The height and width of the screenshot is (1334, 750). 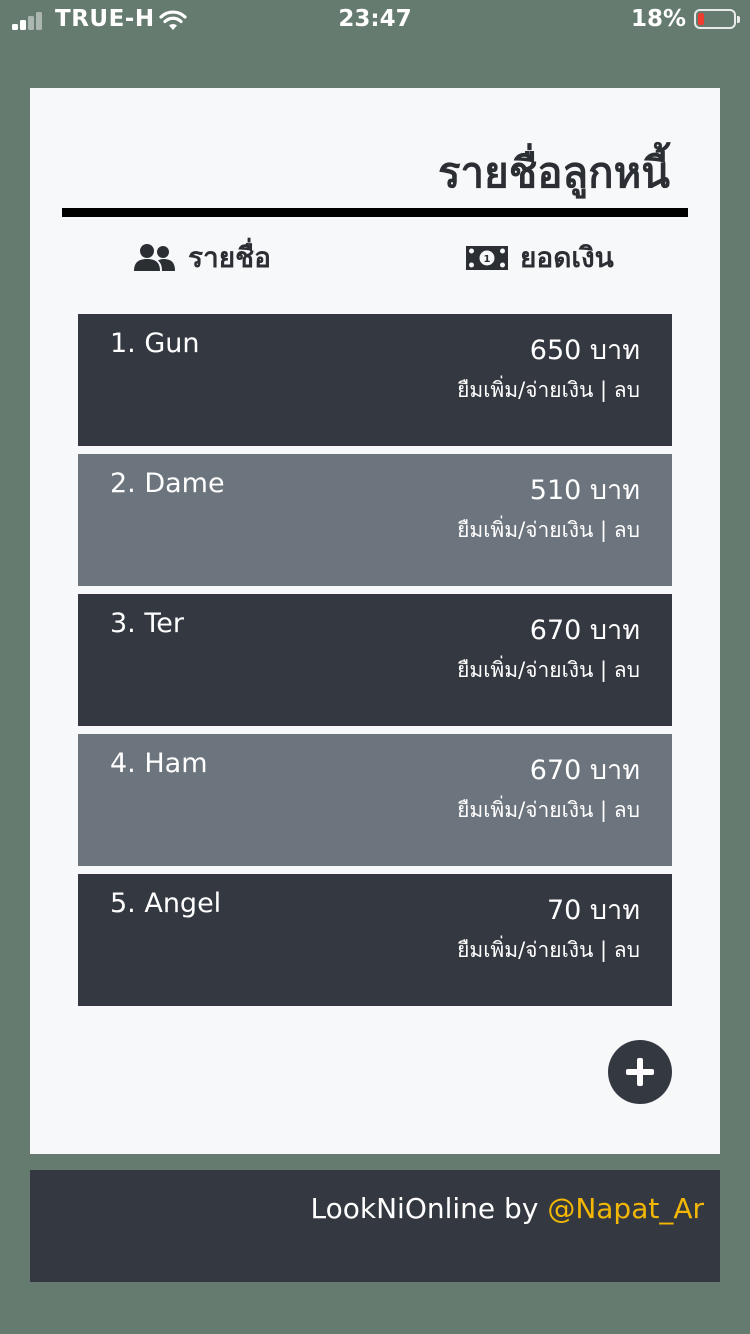 I want to click on debtor-name: 5. Angel, so click(x=166, y=903).